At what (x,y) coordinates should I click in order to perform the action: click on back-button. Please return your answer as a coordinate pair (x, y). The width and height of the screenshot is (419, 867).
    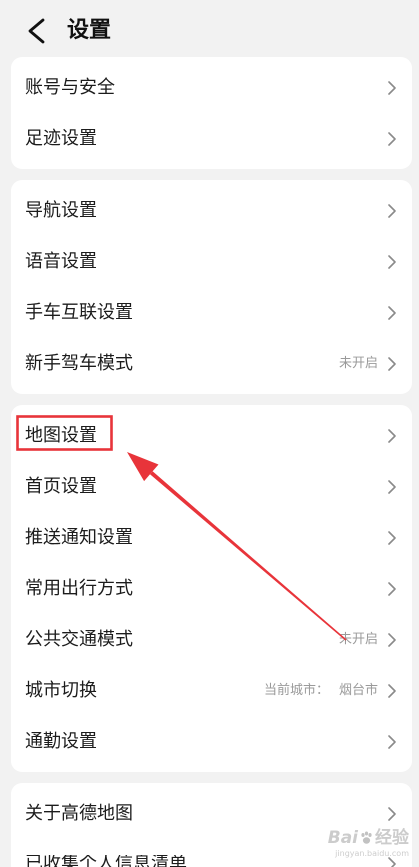
    Looking at the image, I should click on (36, 31).